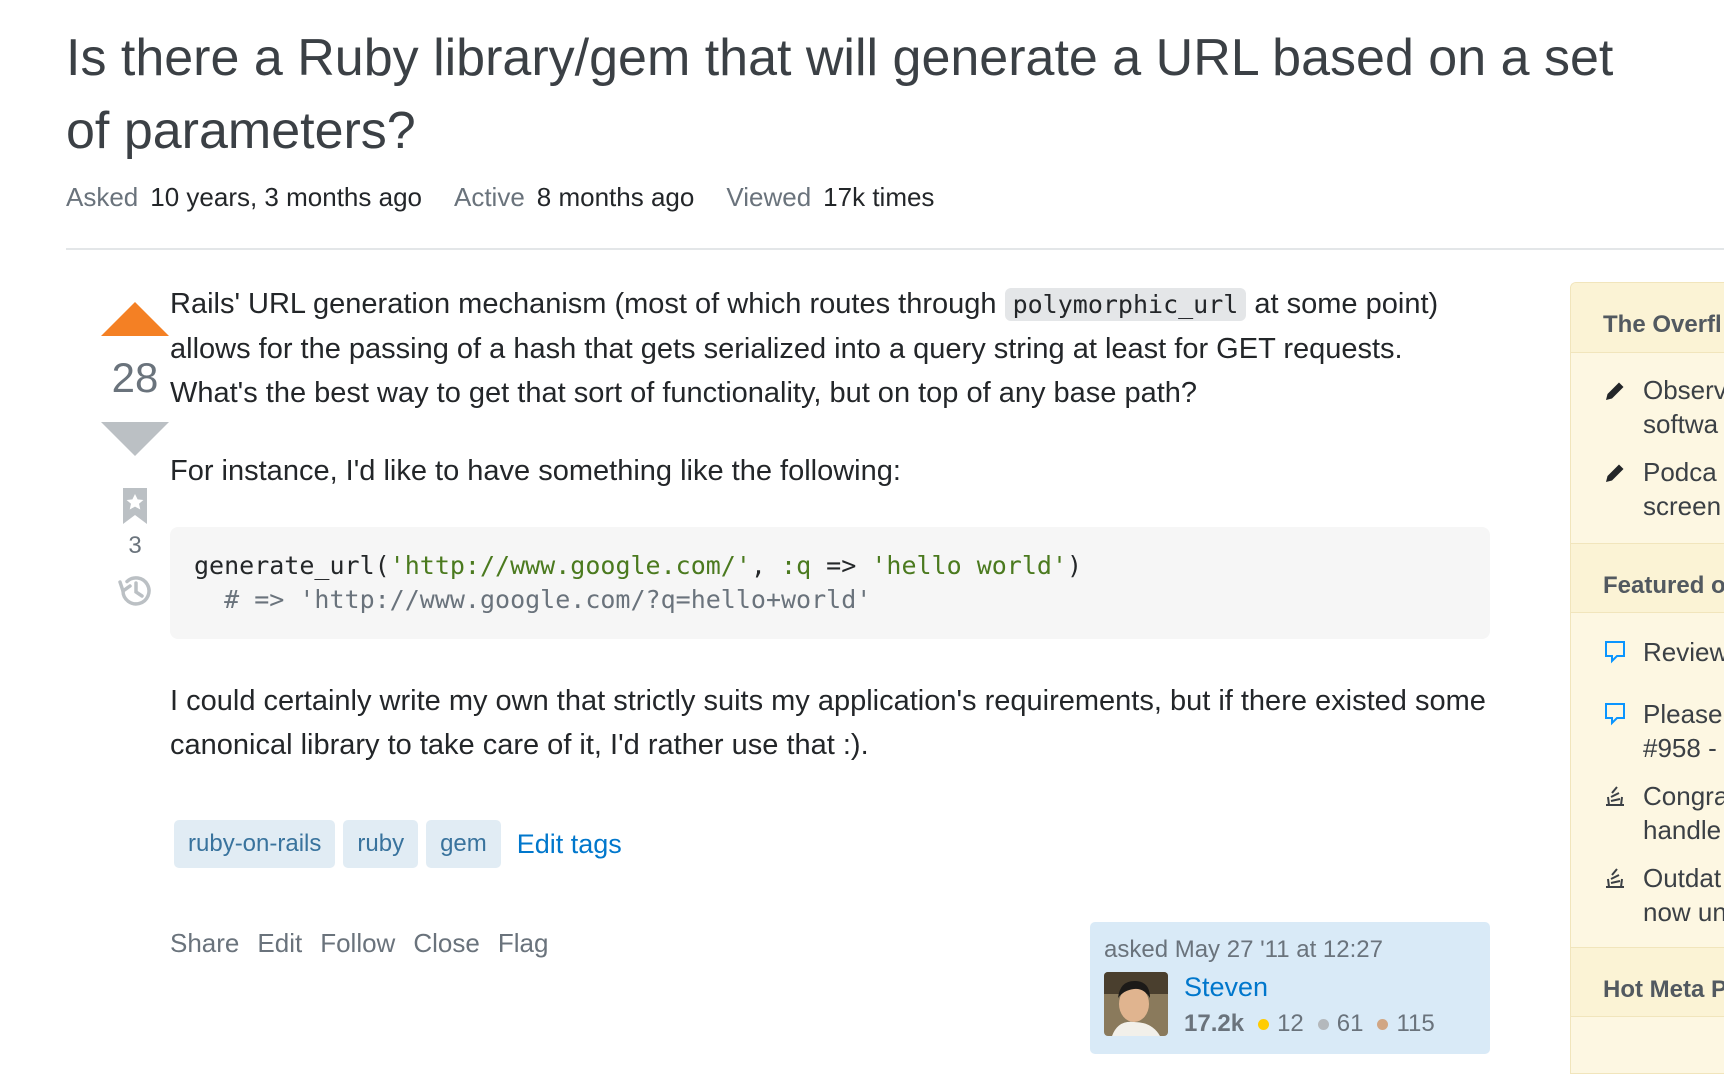  I want to click on silver-badge-count: 61, so click(1350, 1023).